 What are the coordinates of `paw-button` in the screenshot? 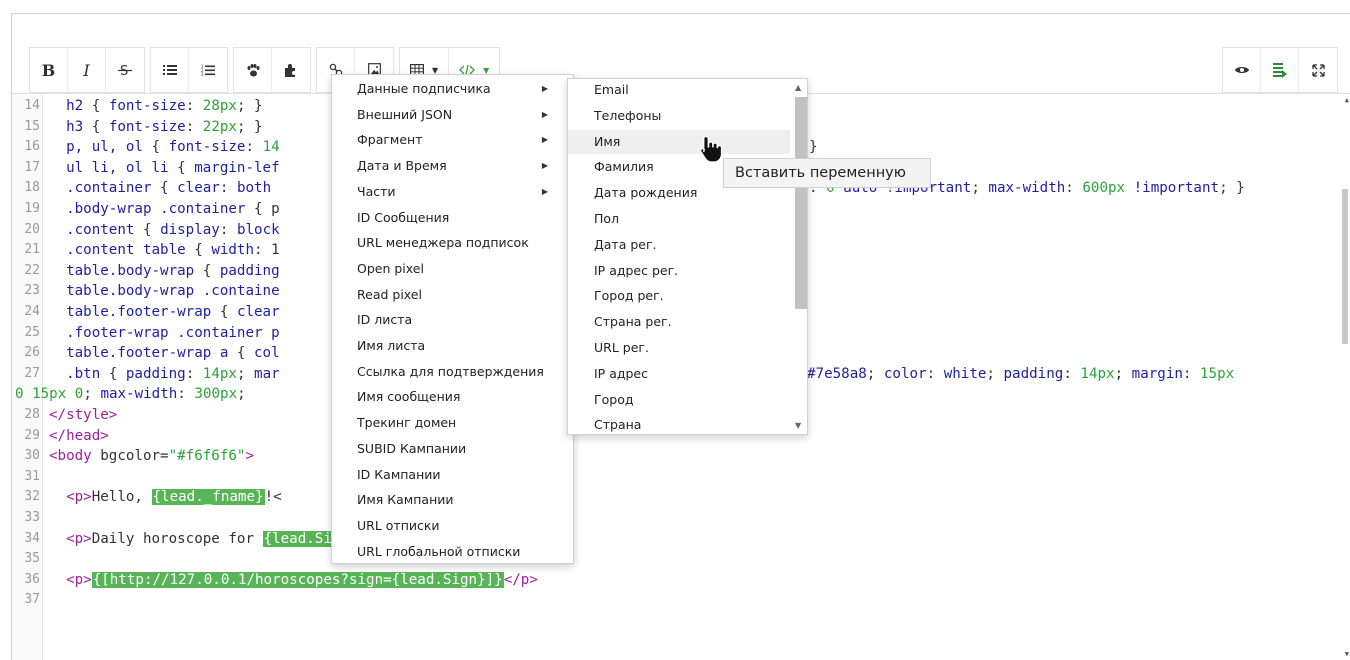 It's located at (253, 70).